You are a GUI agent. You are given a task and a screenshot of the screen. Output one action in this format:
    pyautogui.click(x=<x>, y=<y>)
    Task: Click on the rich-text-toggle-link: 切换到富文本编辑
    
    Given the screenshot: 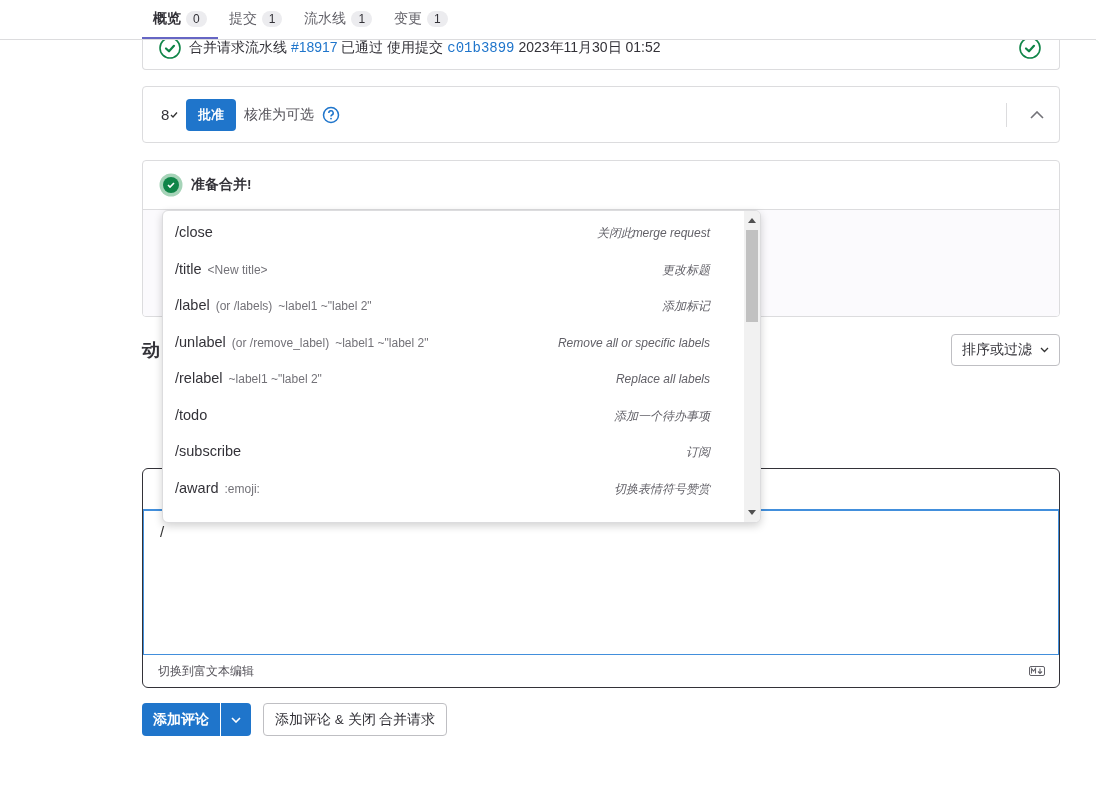 What is the action you would take?
    pyautogui.click(x=206, y=671)
    